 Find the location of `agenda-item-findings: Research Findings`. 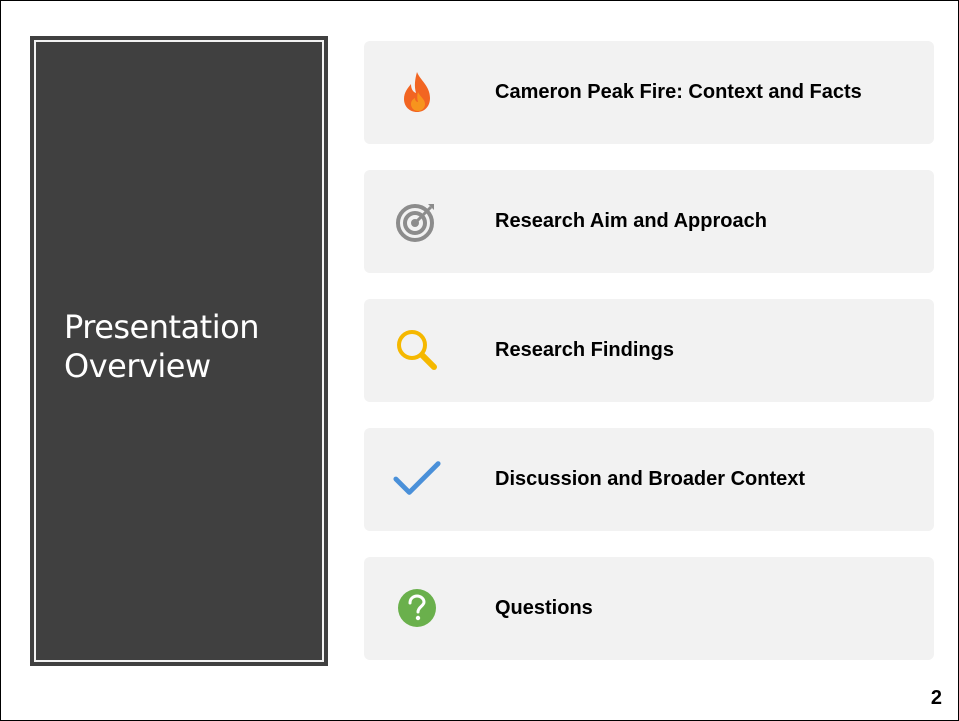

agenda-item-findings: Research Findings is located at coordinates (649, 350).